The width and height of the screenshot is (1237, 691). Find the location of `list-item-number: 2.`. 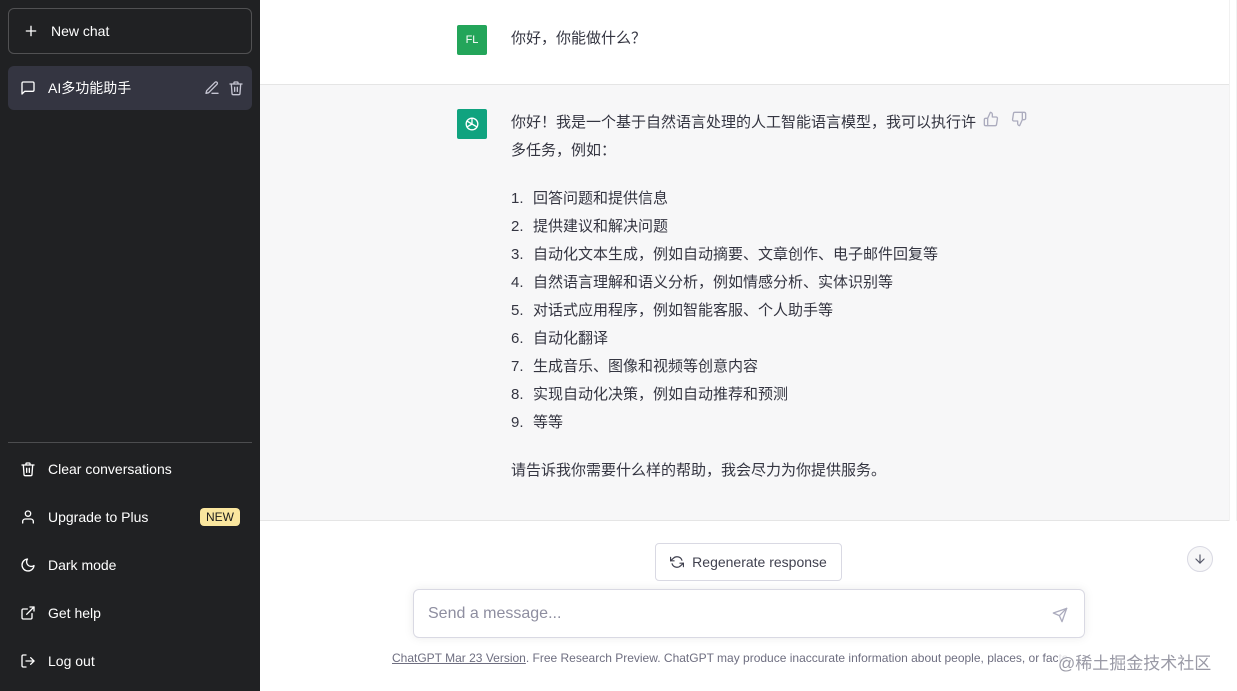

list-item-number: 2. is located at coordinates (517, 226).